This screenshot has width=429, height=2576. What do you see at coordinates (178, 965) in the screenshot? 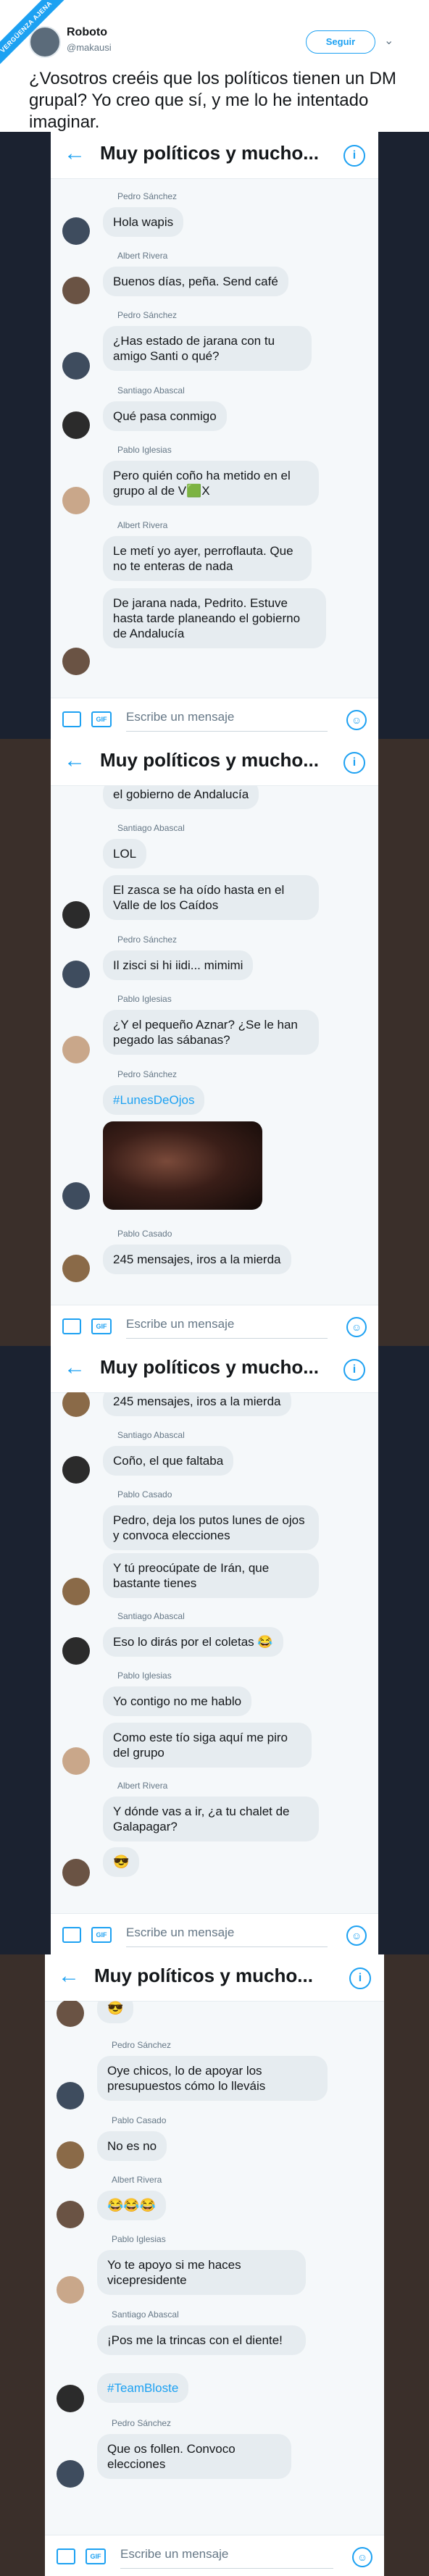
I see `message-bubble: Il zisci si hi iidi... mimimi` at bounding box center [178, 965].